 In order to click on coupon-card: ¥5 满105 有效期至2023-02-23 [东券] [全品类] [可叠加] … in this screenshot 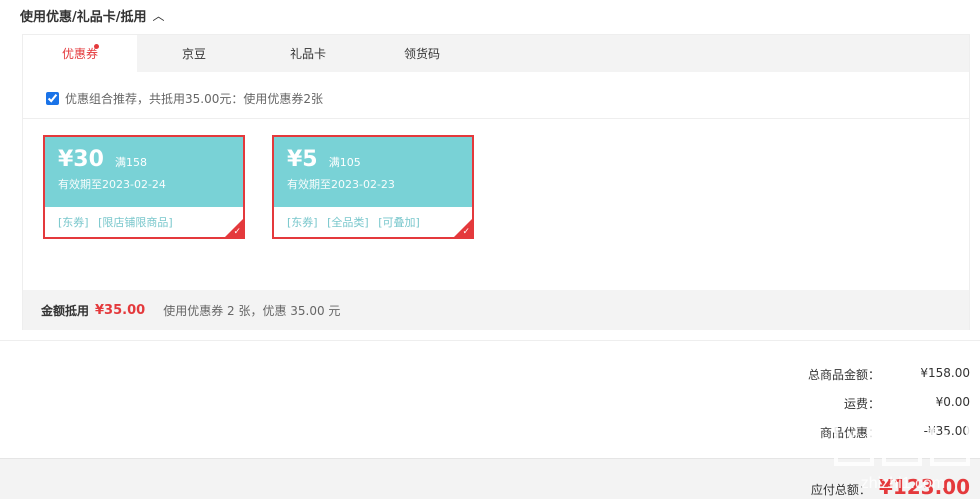, I will do `click(373, 187)`.